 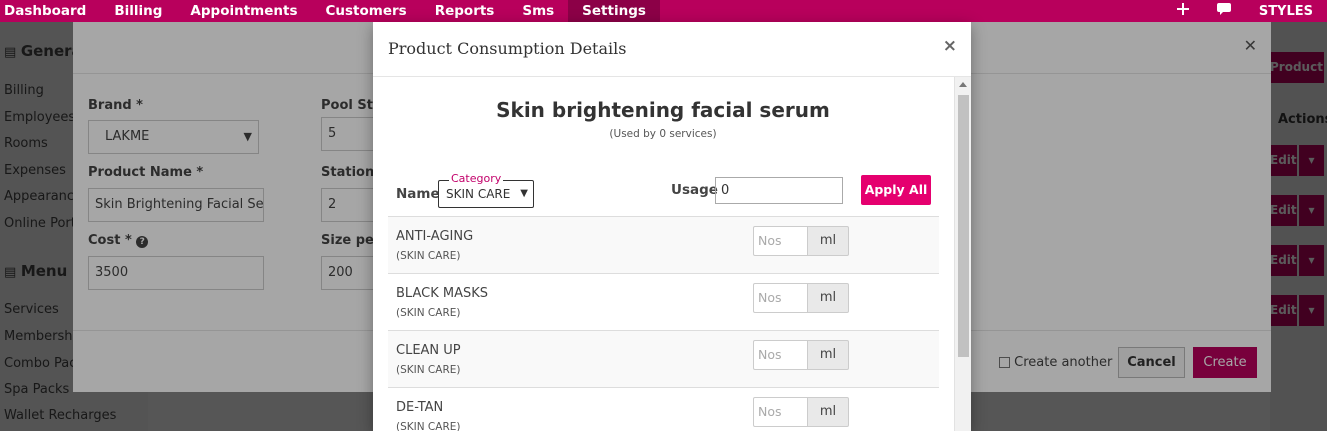 What do you see at coordinates (538, 11) in the screenshot?
I see `nav-sms: Sms` at bounding box center [538, 11].